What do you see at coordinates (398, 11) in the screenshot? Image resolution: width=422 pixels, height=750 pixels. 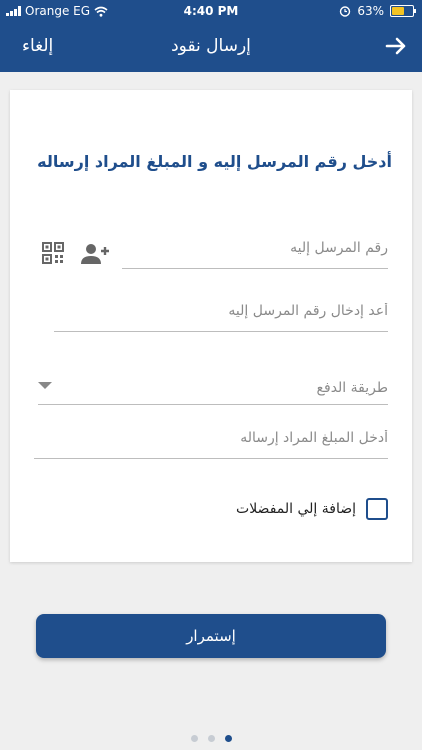 I see `battery-fill` at bounding box center [398, 11].